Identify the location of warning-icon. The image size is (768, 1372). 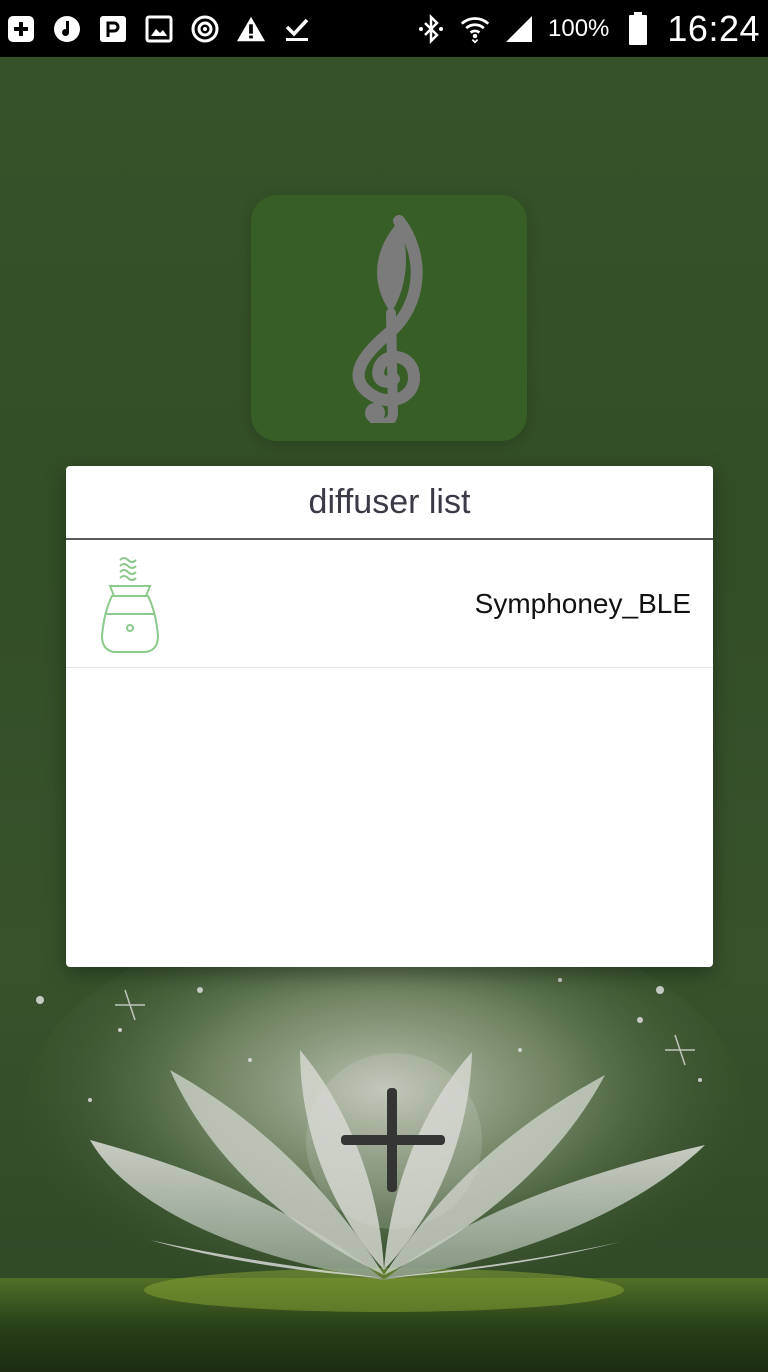
(251, 29).